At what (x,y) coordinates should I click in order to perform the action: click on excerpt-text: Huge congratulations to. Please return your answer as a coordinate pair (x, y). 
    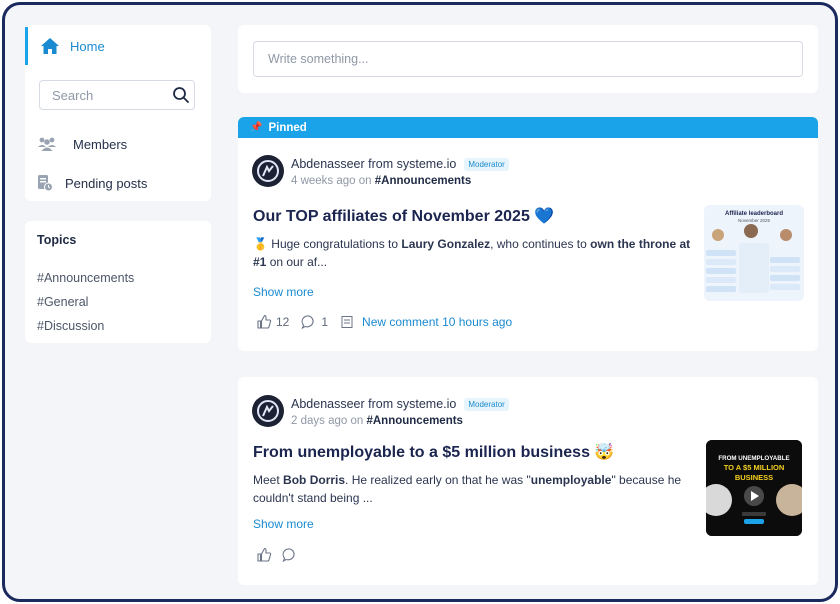
    Looking at the image, I should click on (335, 244).